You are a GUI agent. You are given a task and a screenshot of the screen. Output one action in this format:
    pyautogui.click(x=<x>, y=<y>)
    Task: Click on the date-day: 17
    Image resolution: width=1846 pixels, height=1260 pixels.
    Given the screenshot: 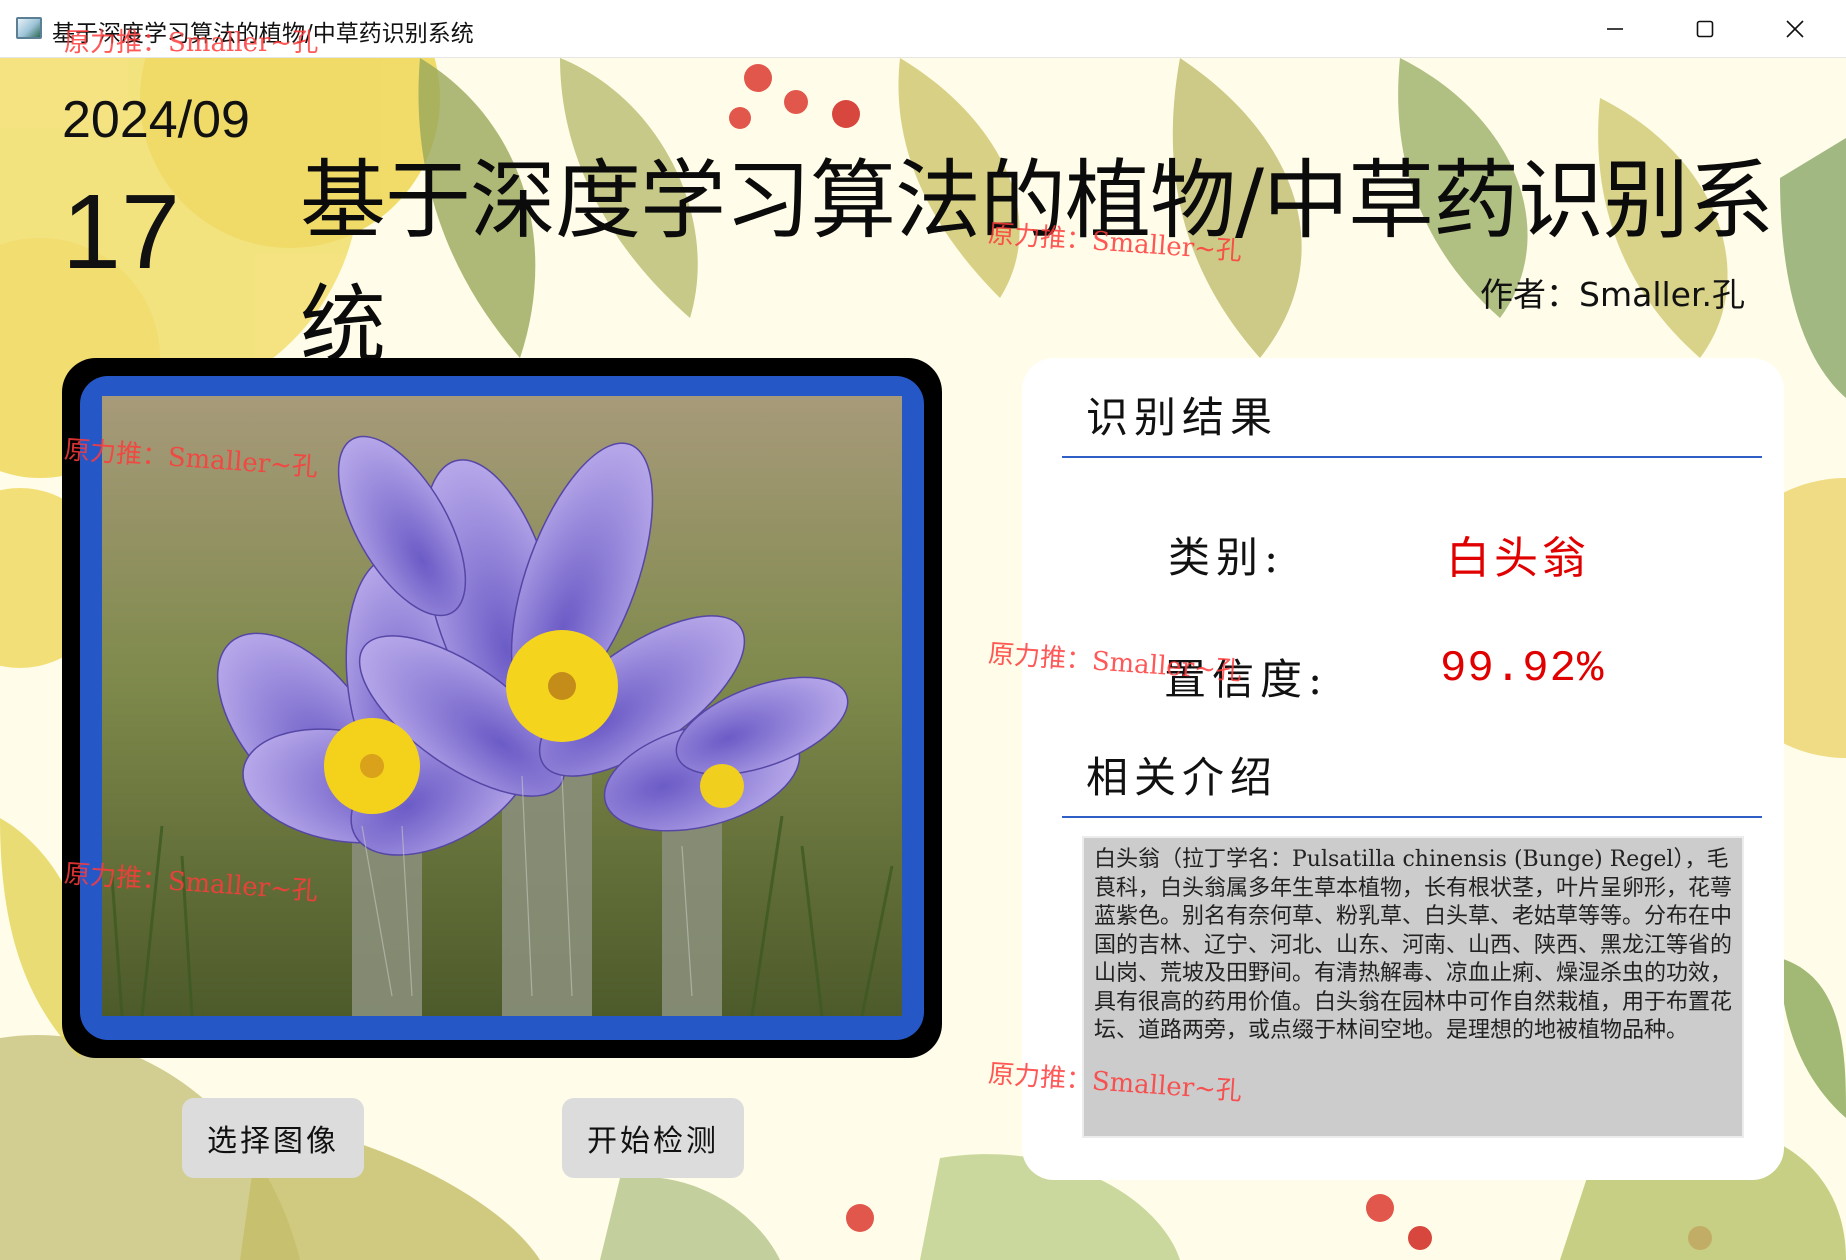 What is the action you would take?
    pyautogui.click(x=121, y=232)
    